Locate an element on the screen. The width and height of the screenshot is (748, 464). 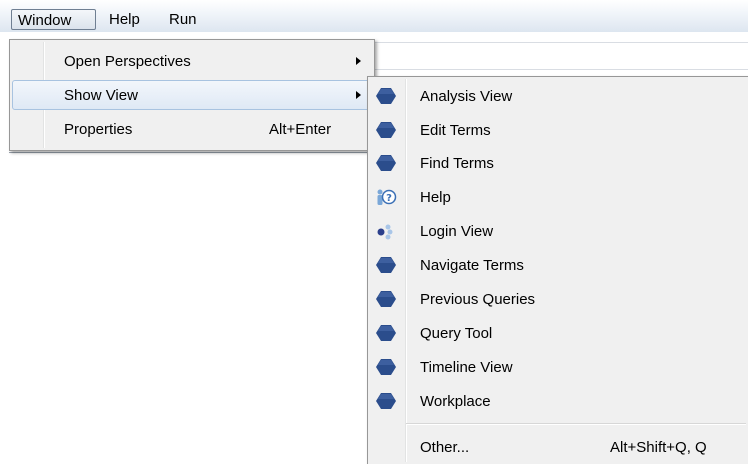
menu-item-timeline-view: Timeline View is located at coordinates (558, 367).